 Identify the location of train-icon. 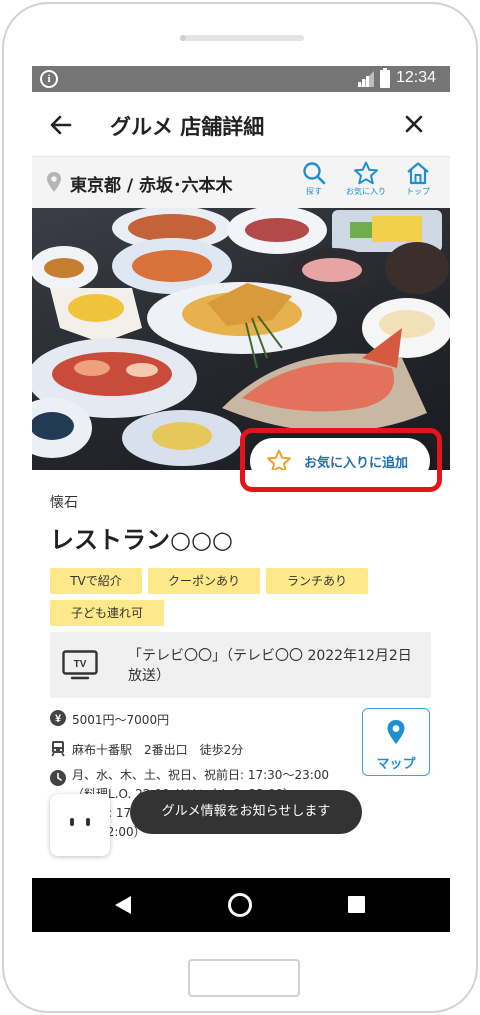
(58, 749).